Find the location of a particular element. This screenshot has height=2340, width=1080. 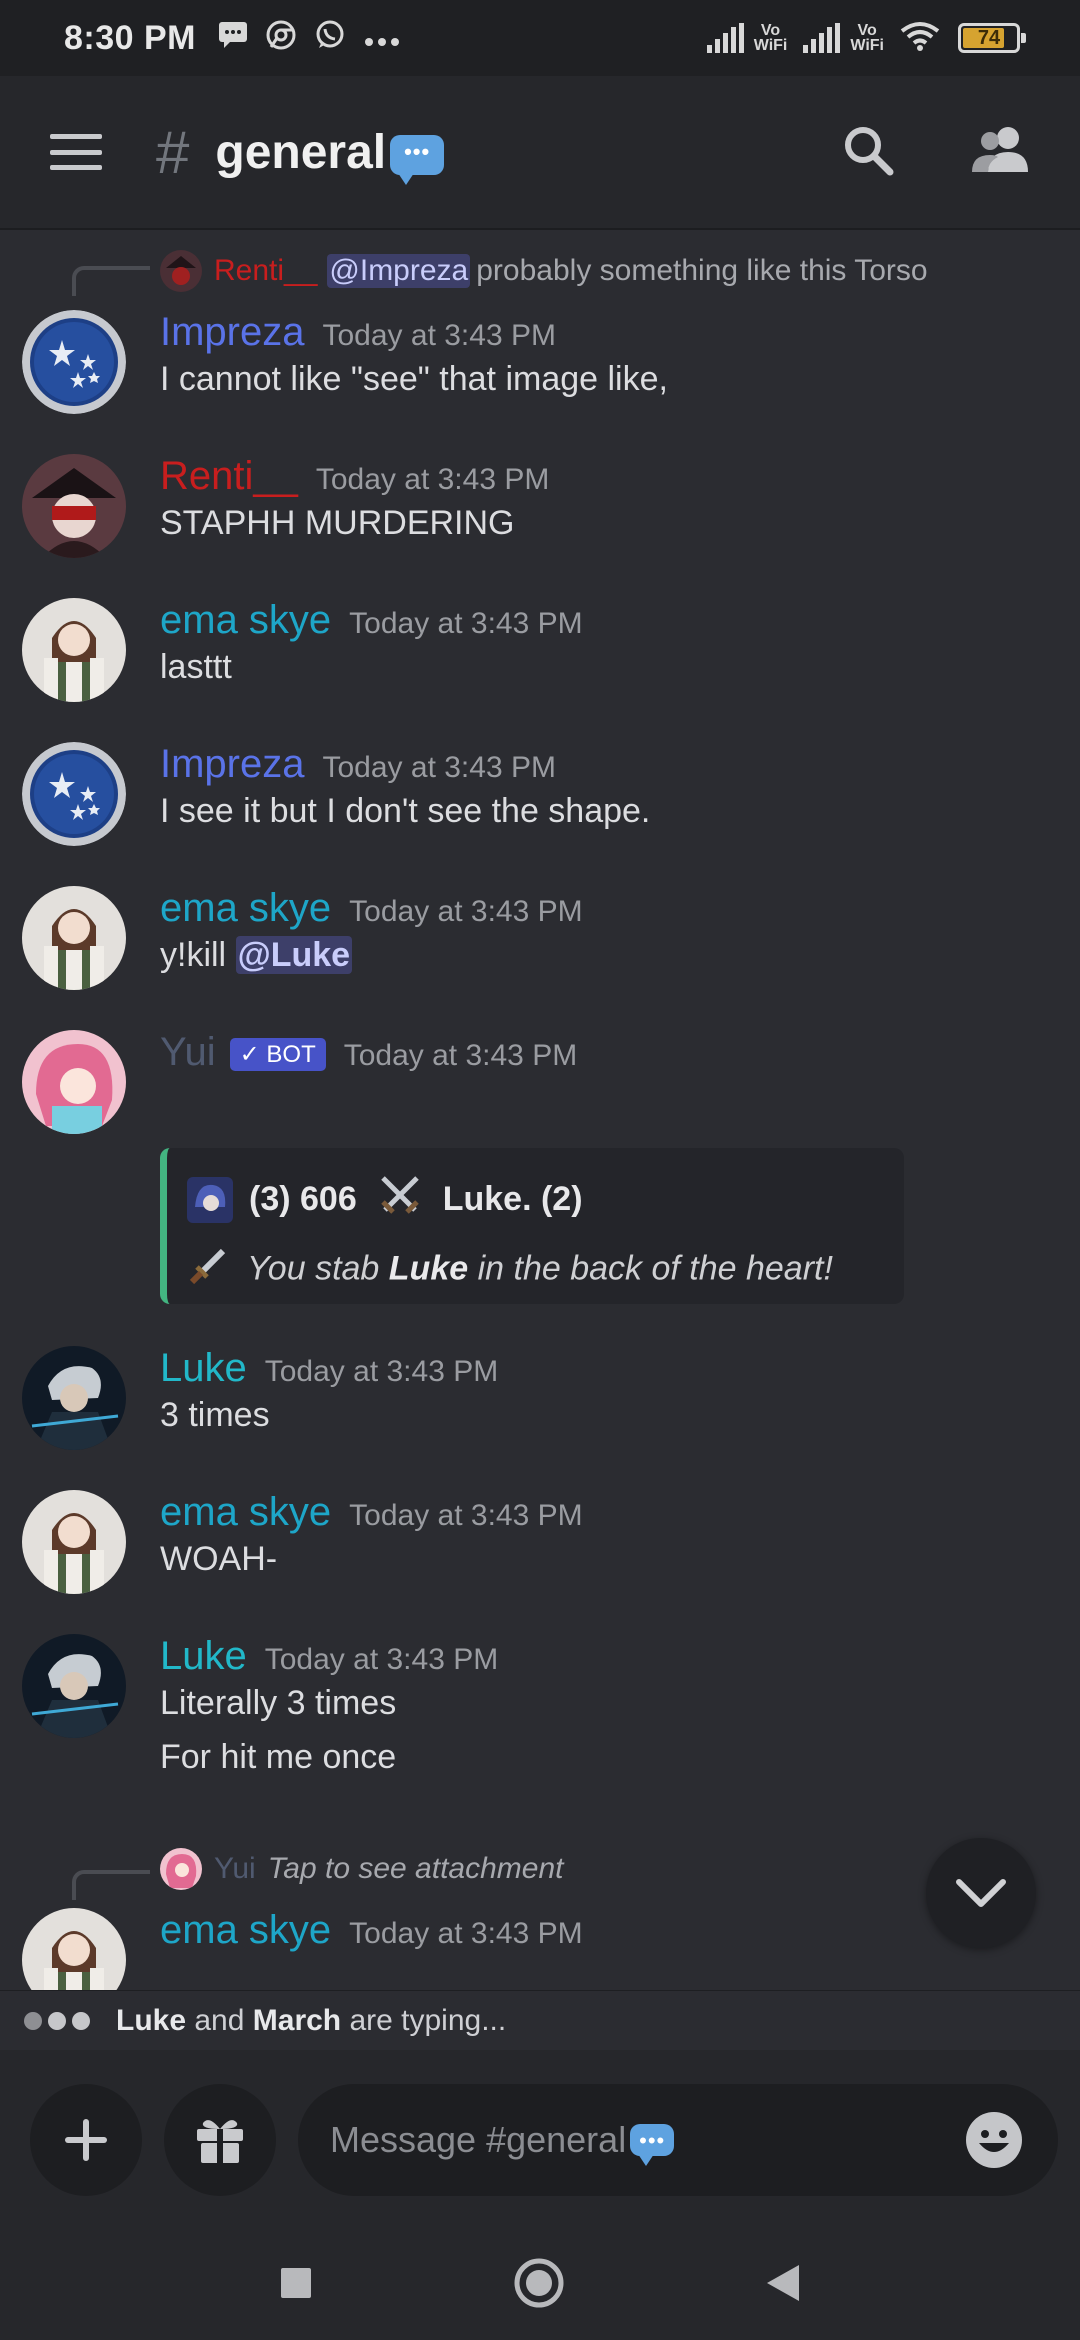

message-icon is located at coordinates (233, 38).